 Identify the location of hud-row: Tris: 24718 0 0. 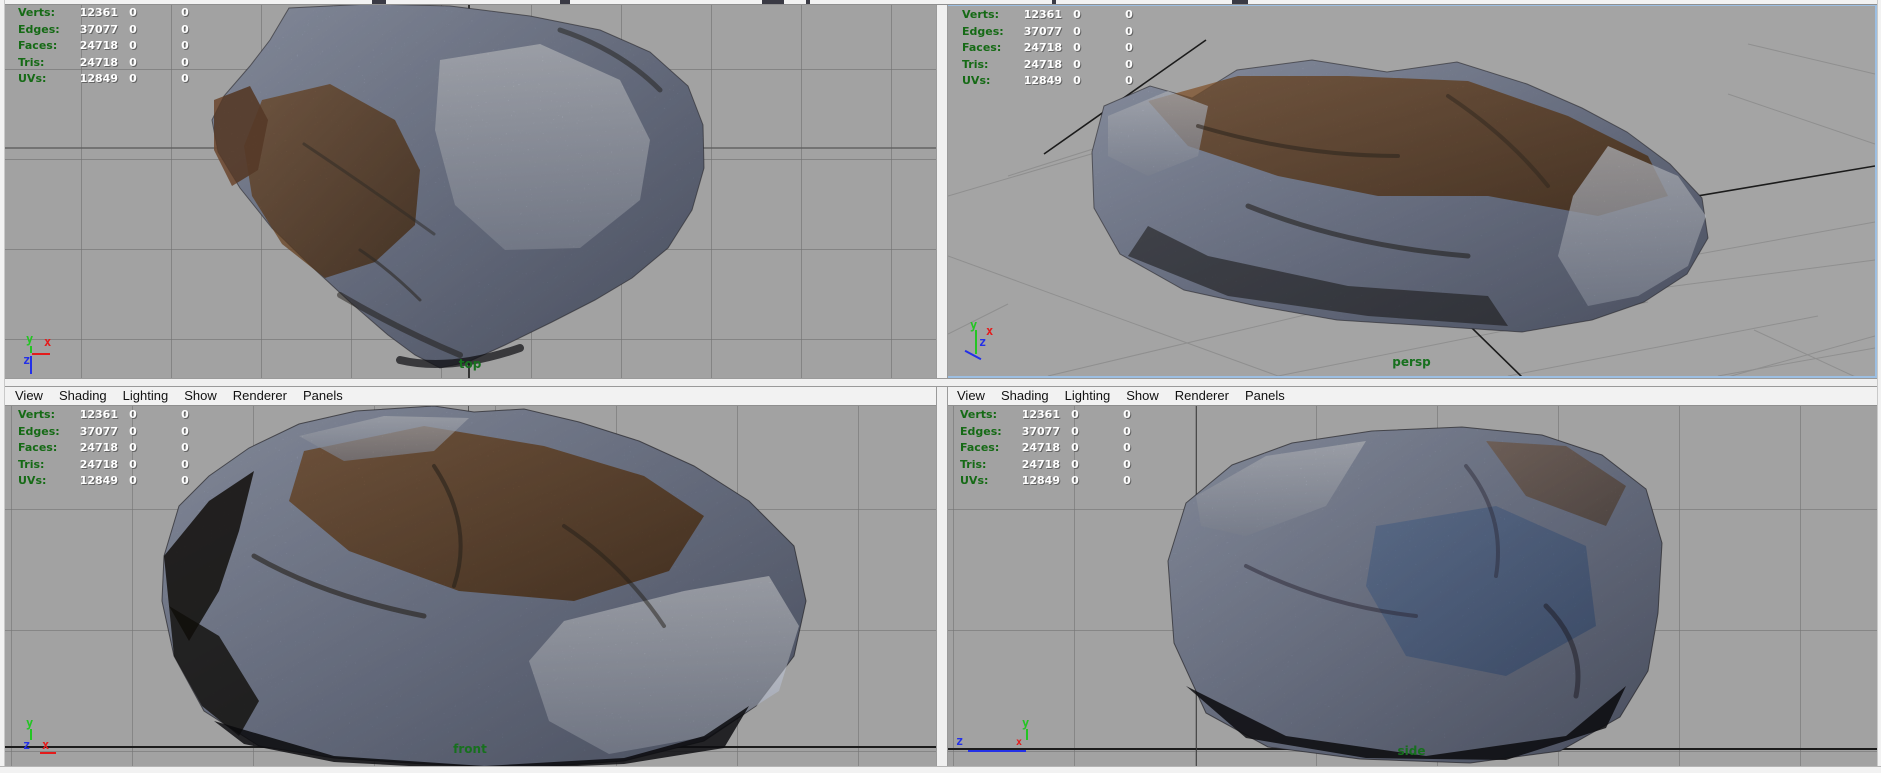
(1050, 66).